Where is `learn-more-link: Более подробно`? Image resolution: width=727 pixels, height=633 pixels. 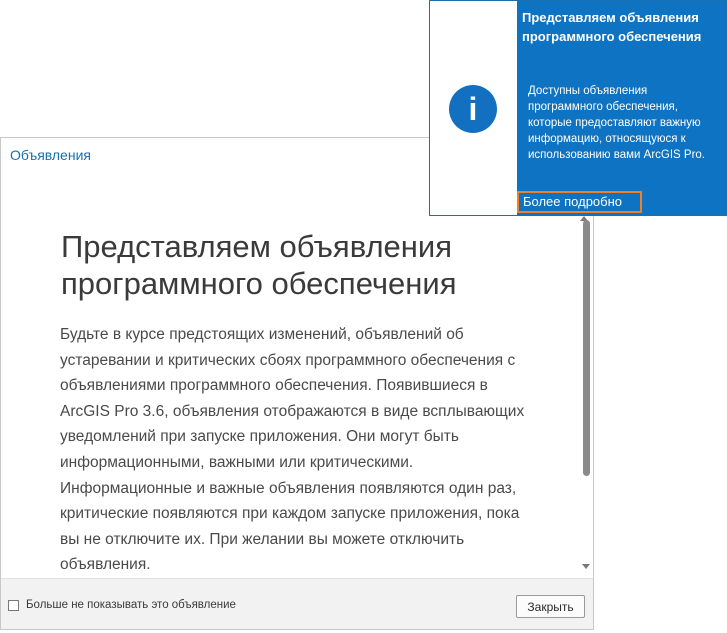 learn-more-link: Более подробно is located at coordinates (579, 202).